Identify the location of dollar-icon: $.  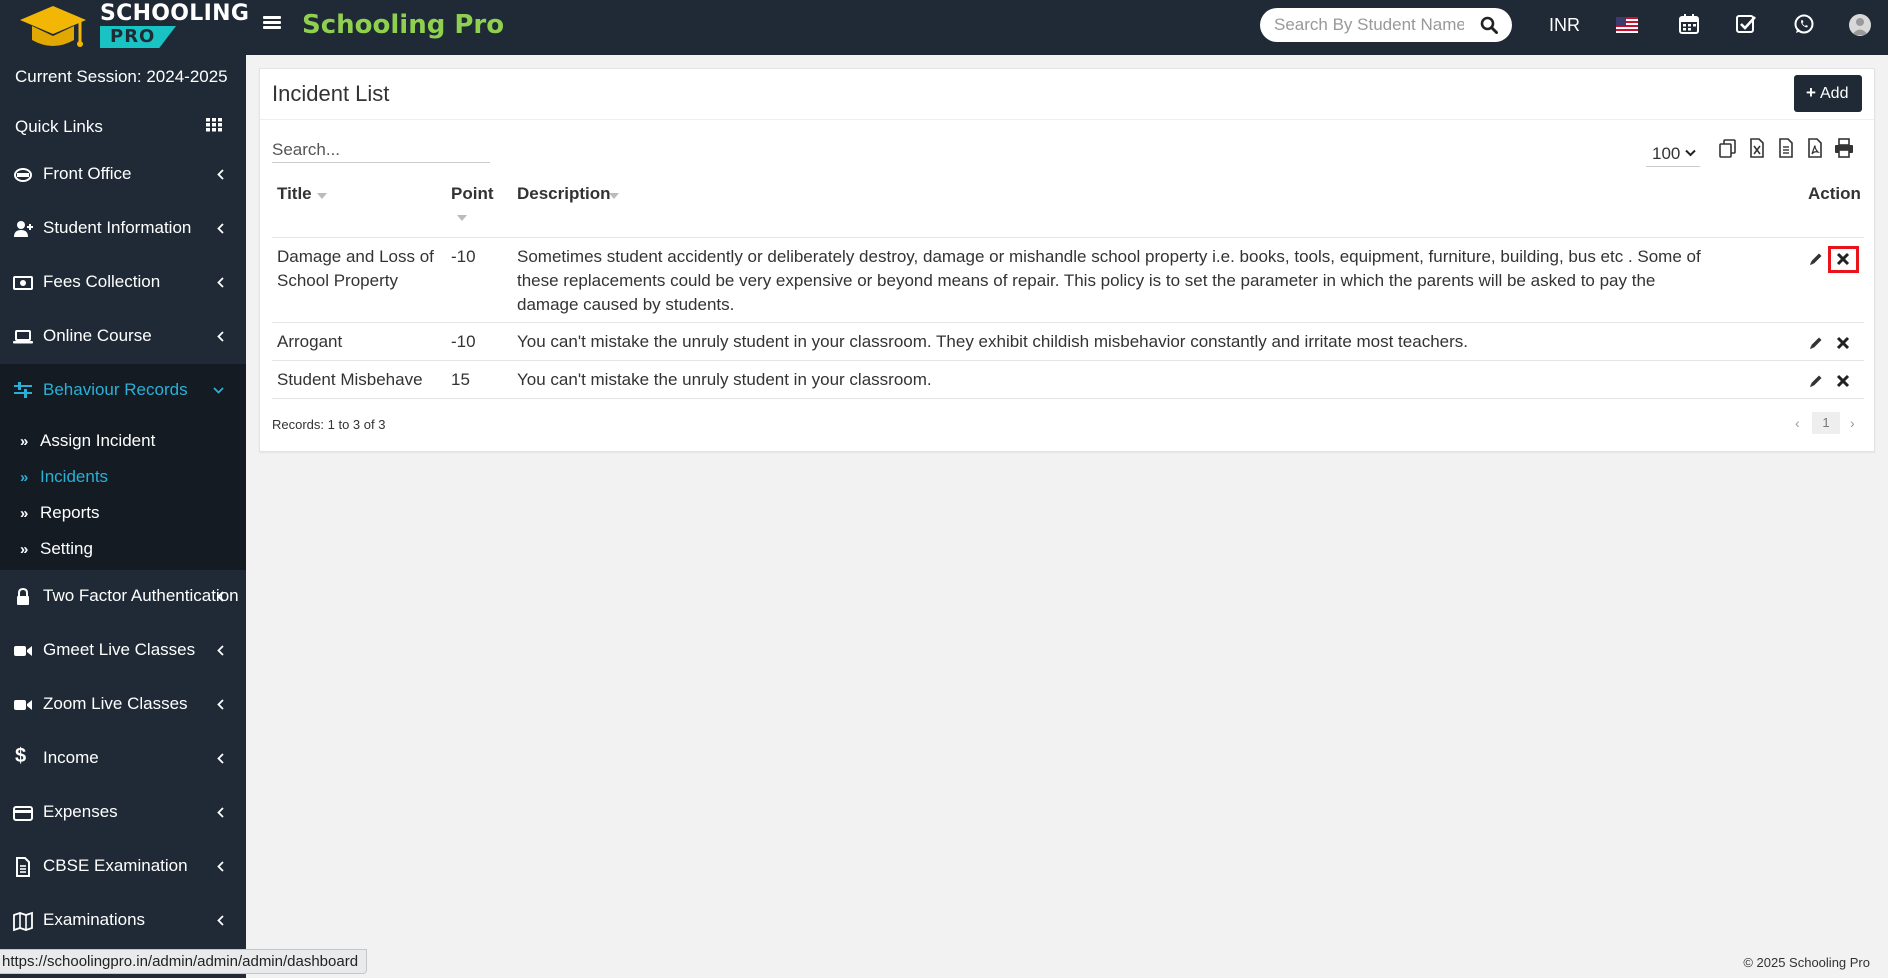
(21, 756).